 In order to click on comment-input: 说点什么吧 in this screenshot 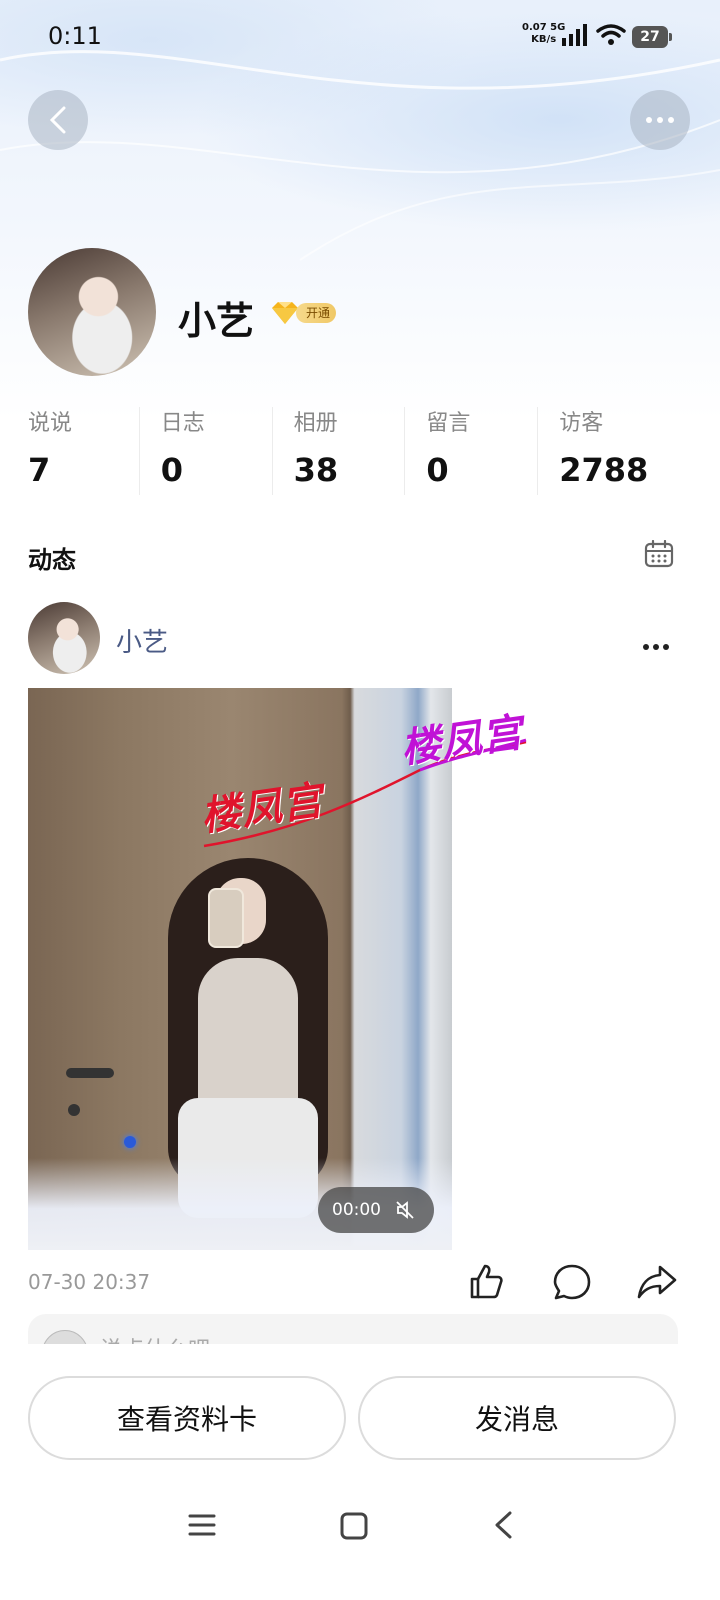, I will do `click(353, 1329)`.